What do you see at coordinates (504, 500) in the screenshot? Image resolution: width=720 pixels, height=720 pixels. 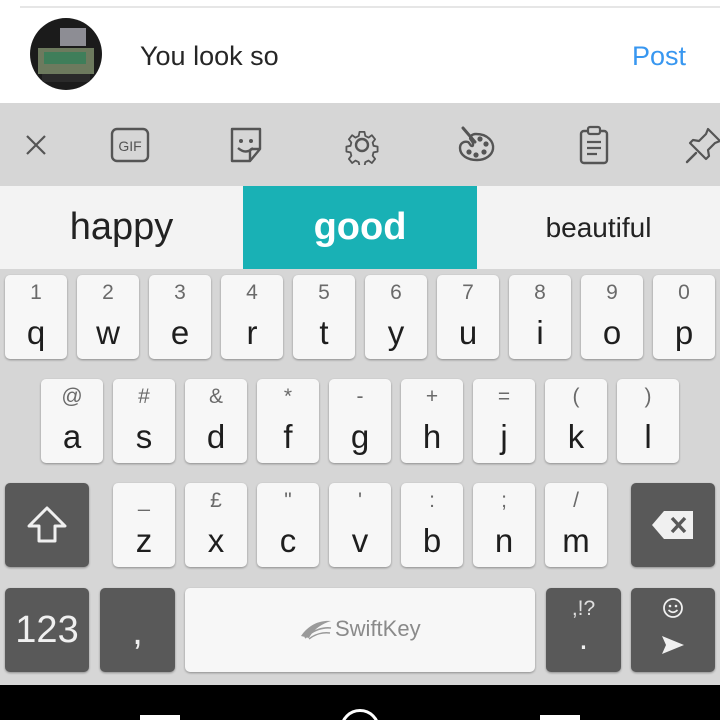 I see `key-hint: ;` at bounding box center [504, 500].